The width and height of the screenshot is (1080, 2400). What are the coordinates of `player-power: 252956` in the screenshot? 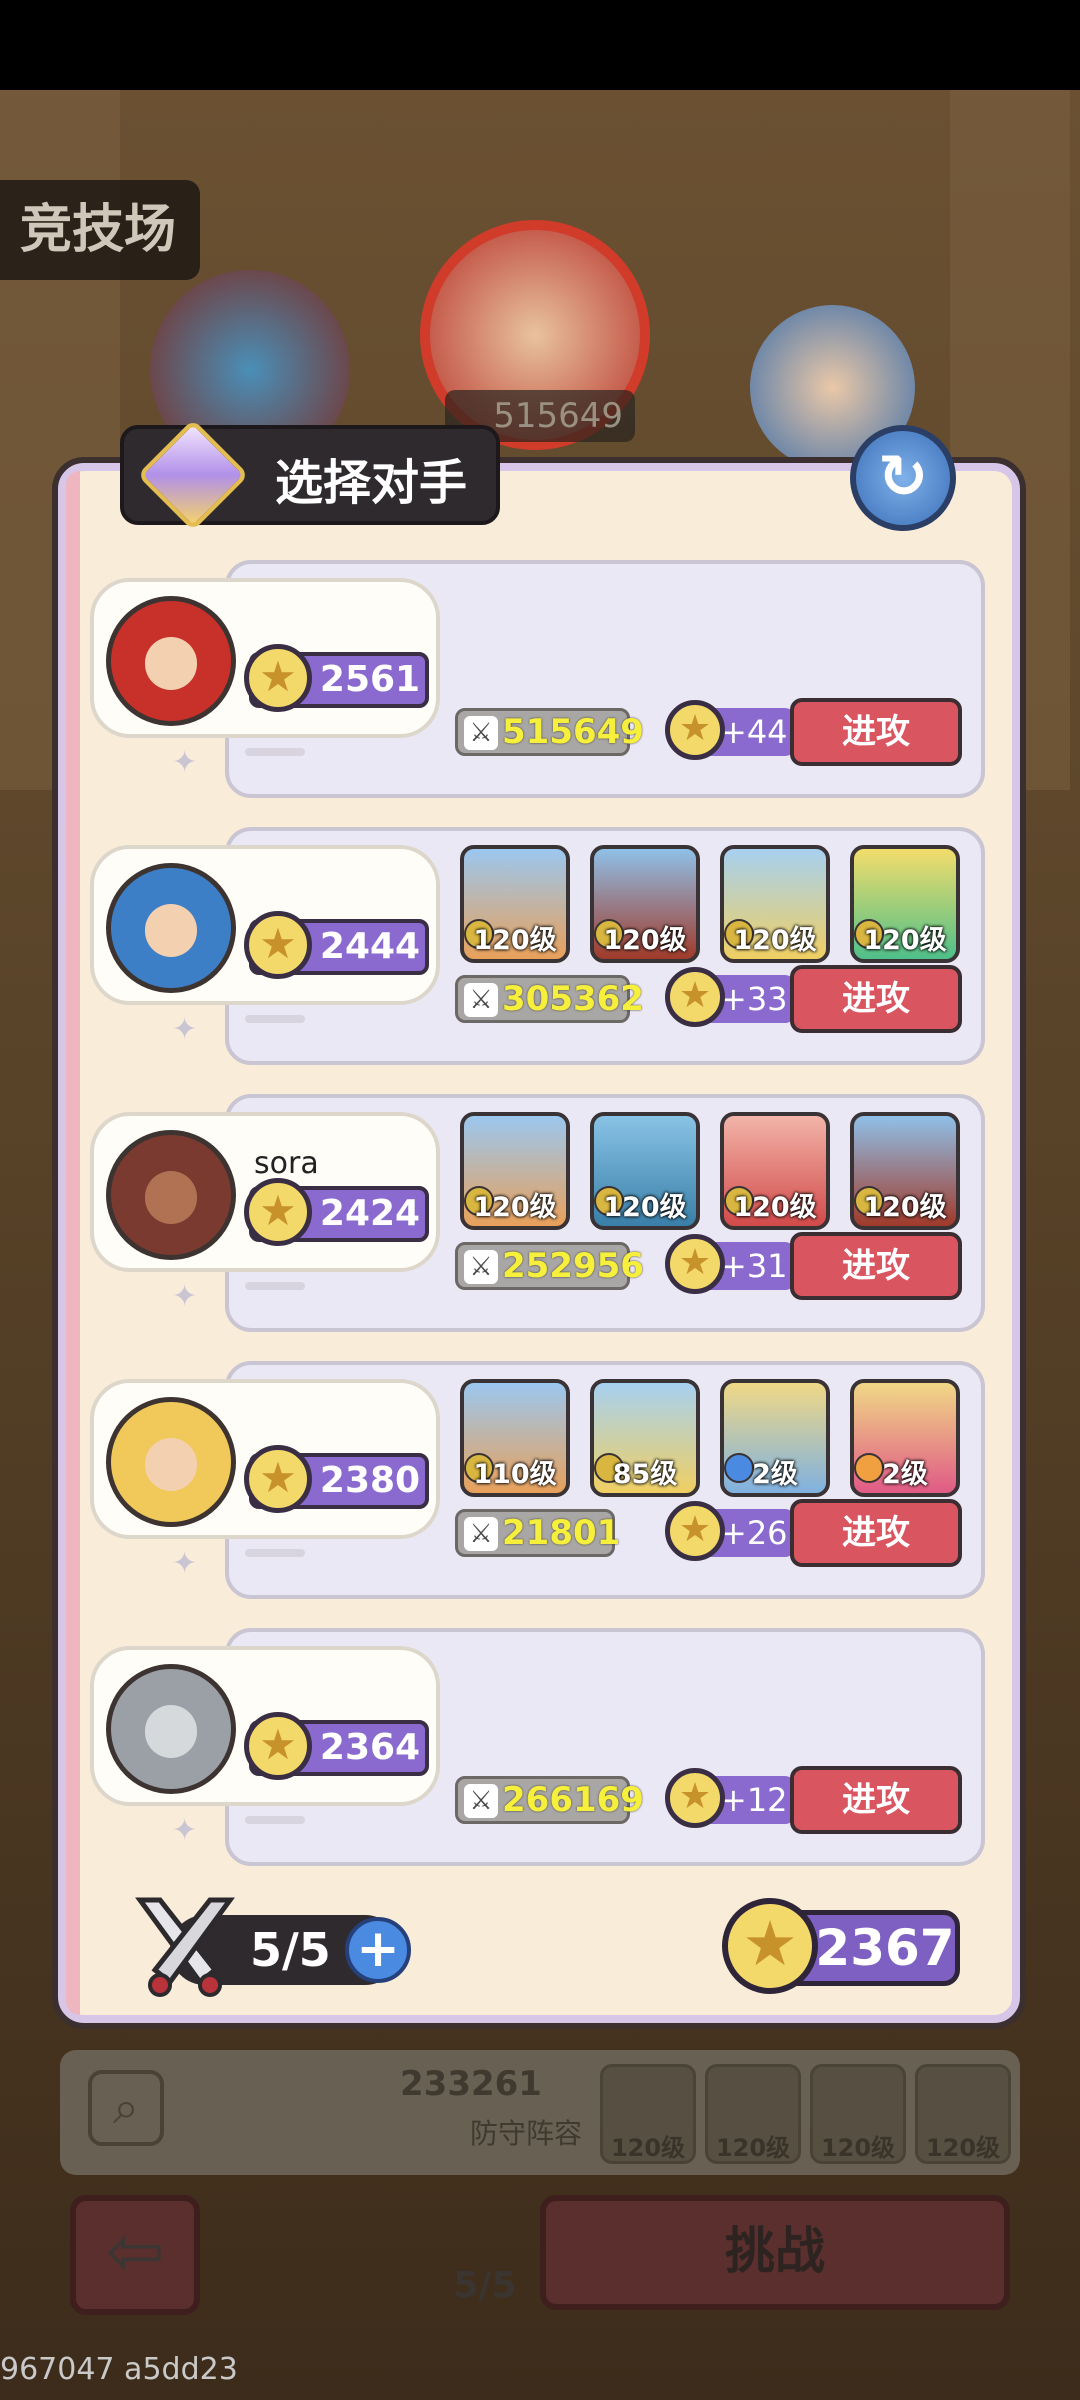 It's located at (573, 1266).